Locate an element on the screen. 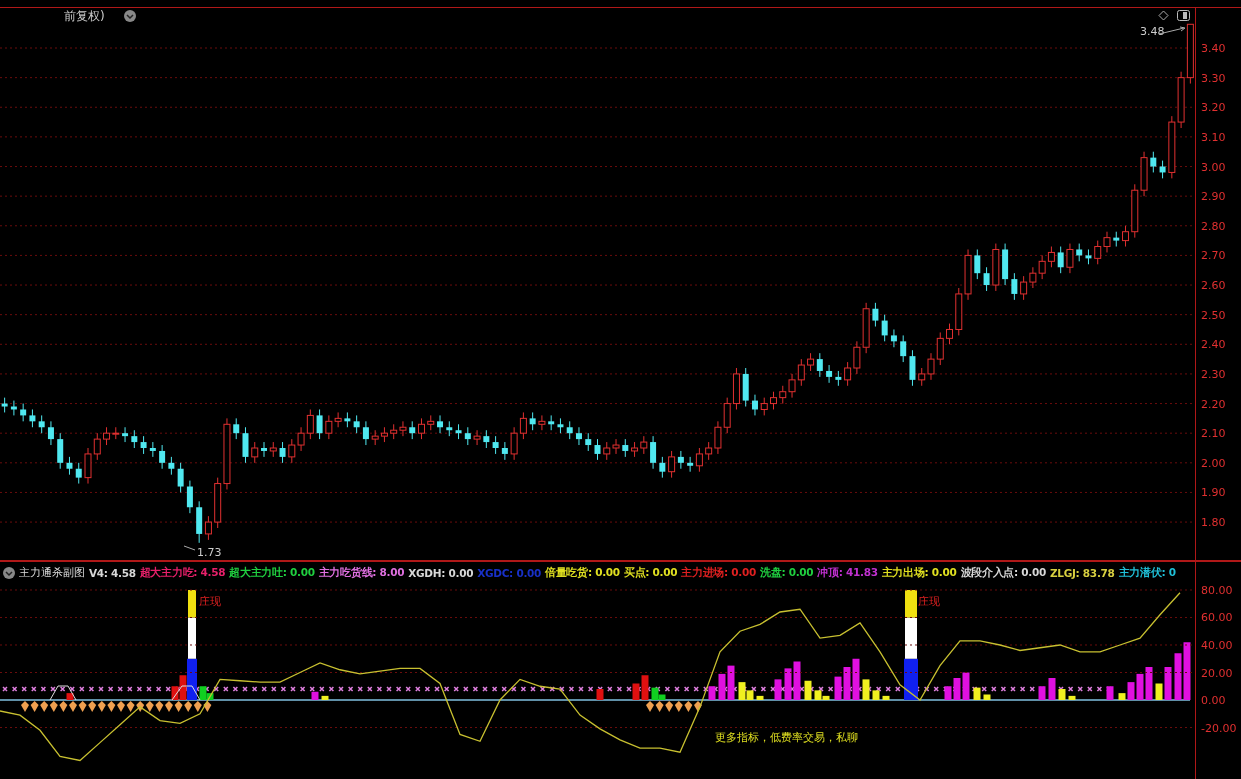 Image resolution: width=1241 pixels, height=779 pixels. axis-label: 40.00 is located at coordinates (1217, 645).